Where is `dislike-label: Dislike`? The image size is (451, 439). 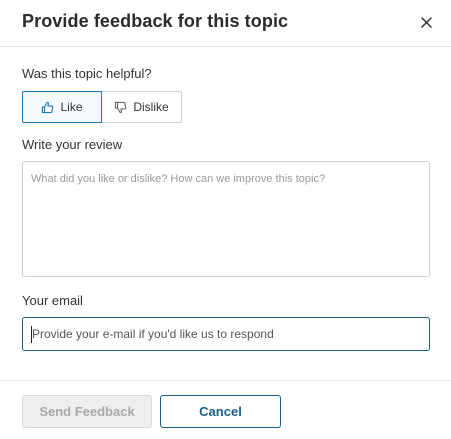
dislike-label: Dislike is located at coordinates (151, 107).